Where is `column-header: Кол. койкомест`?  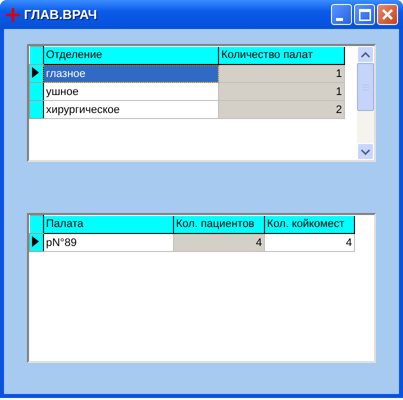 column-header: Кол. койкомест is located at coordinates (309, 225).